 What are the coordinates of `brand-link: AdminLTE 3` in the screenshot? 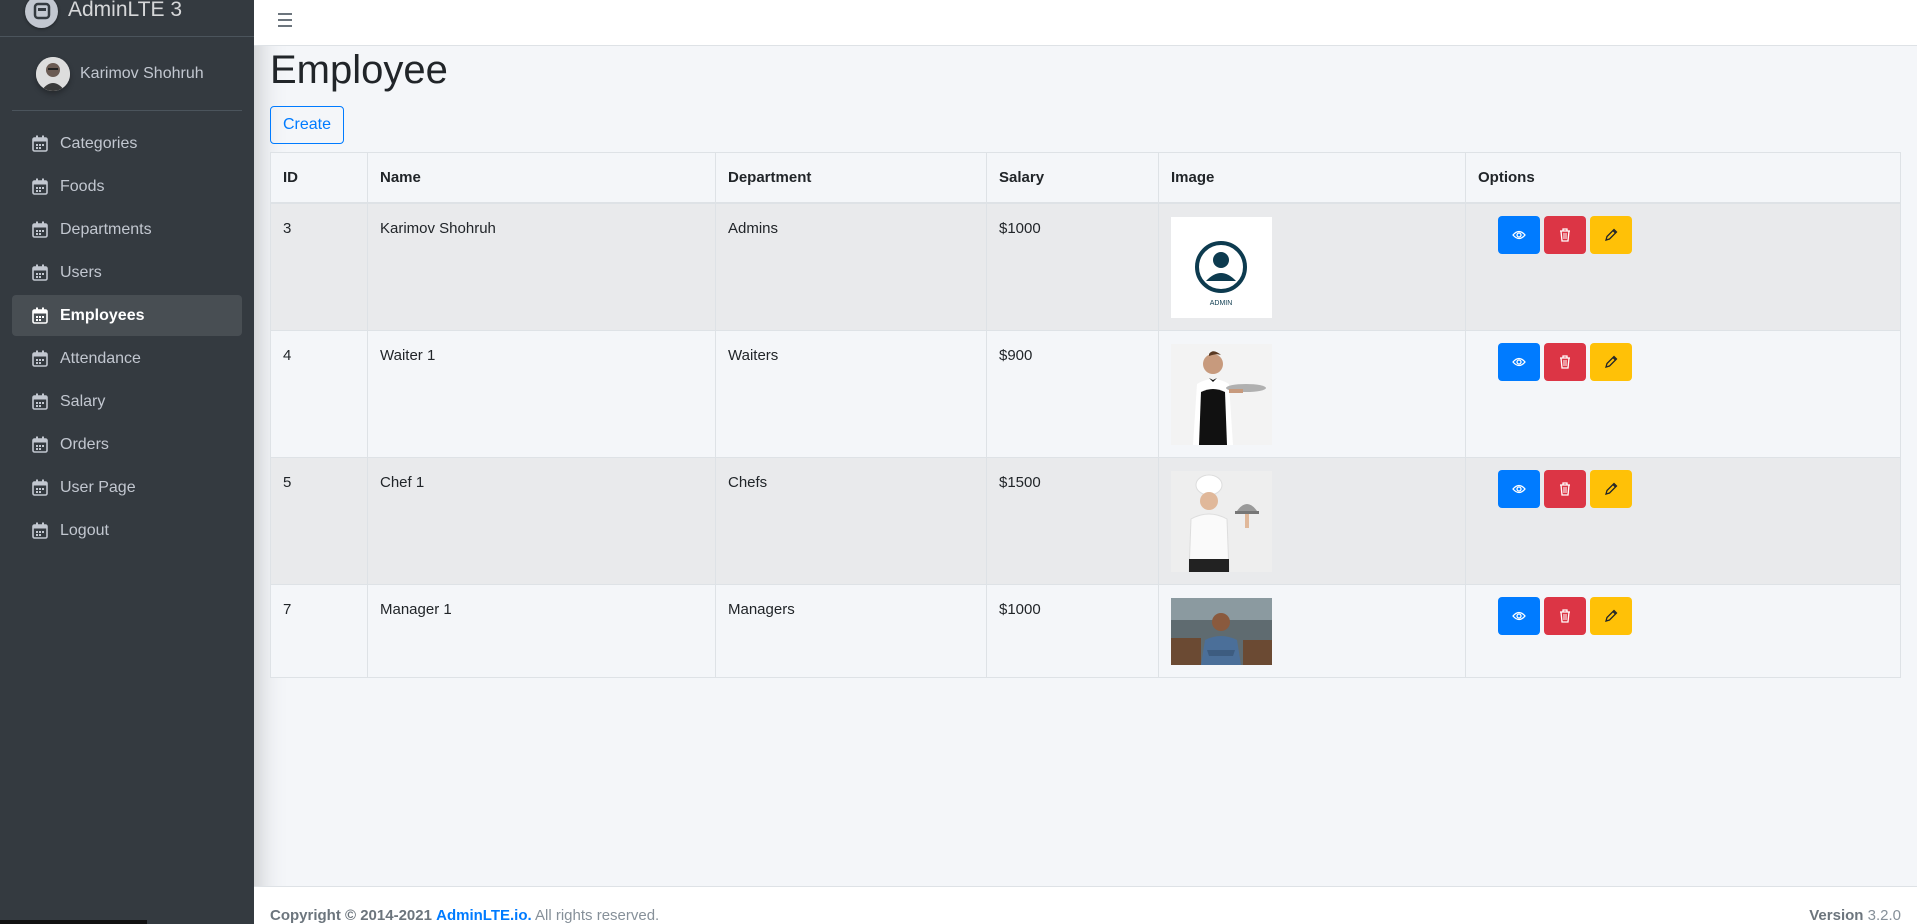 It's located at (127, 18).